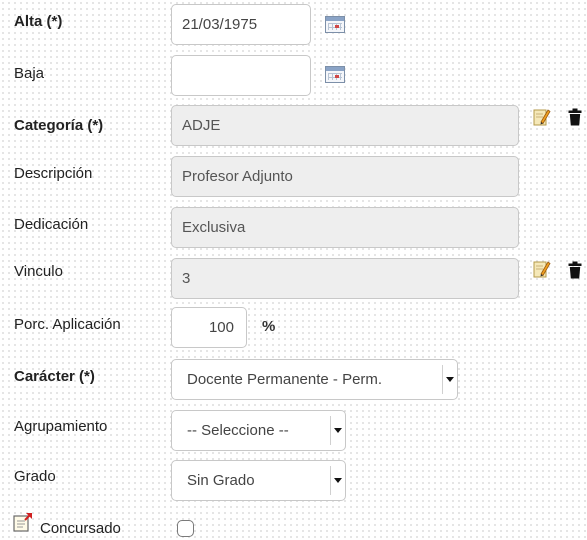 The image size is (587, 540). What do you see at coordinates (238, 430) in the screenshot?
I see `agrupamiento-selected-value: -- Seleccione --` at bounding box center [238, 430].